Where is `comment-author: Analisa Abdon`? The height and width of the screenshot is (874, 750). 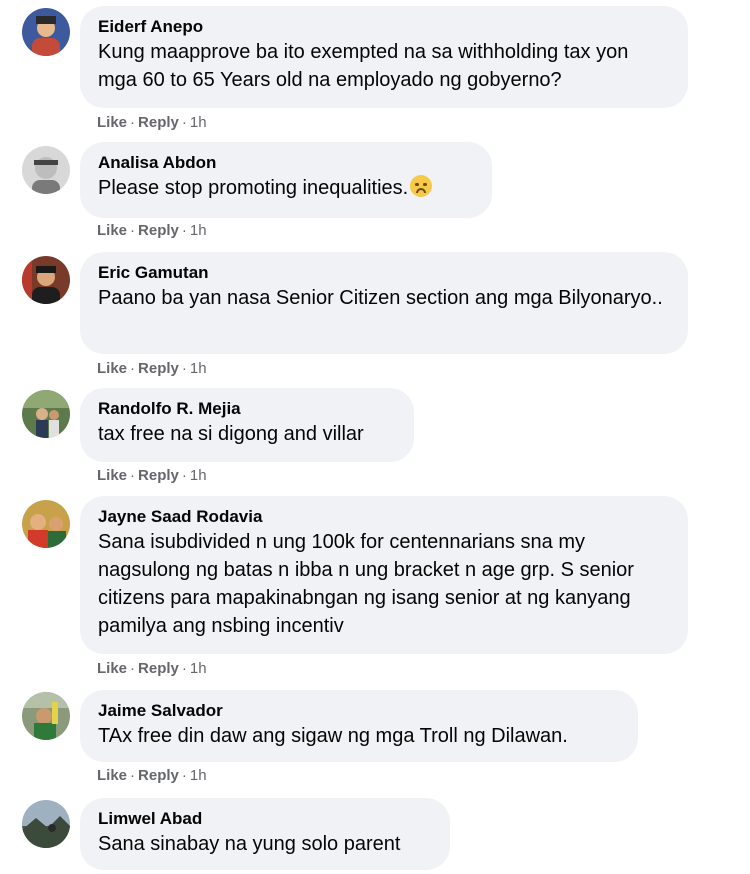 comment-author: Analisa Abdon is located at coordinates (286, 163).